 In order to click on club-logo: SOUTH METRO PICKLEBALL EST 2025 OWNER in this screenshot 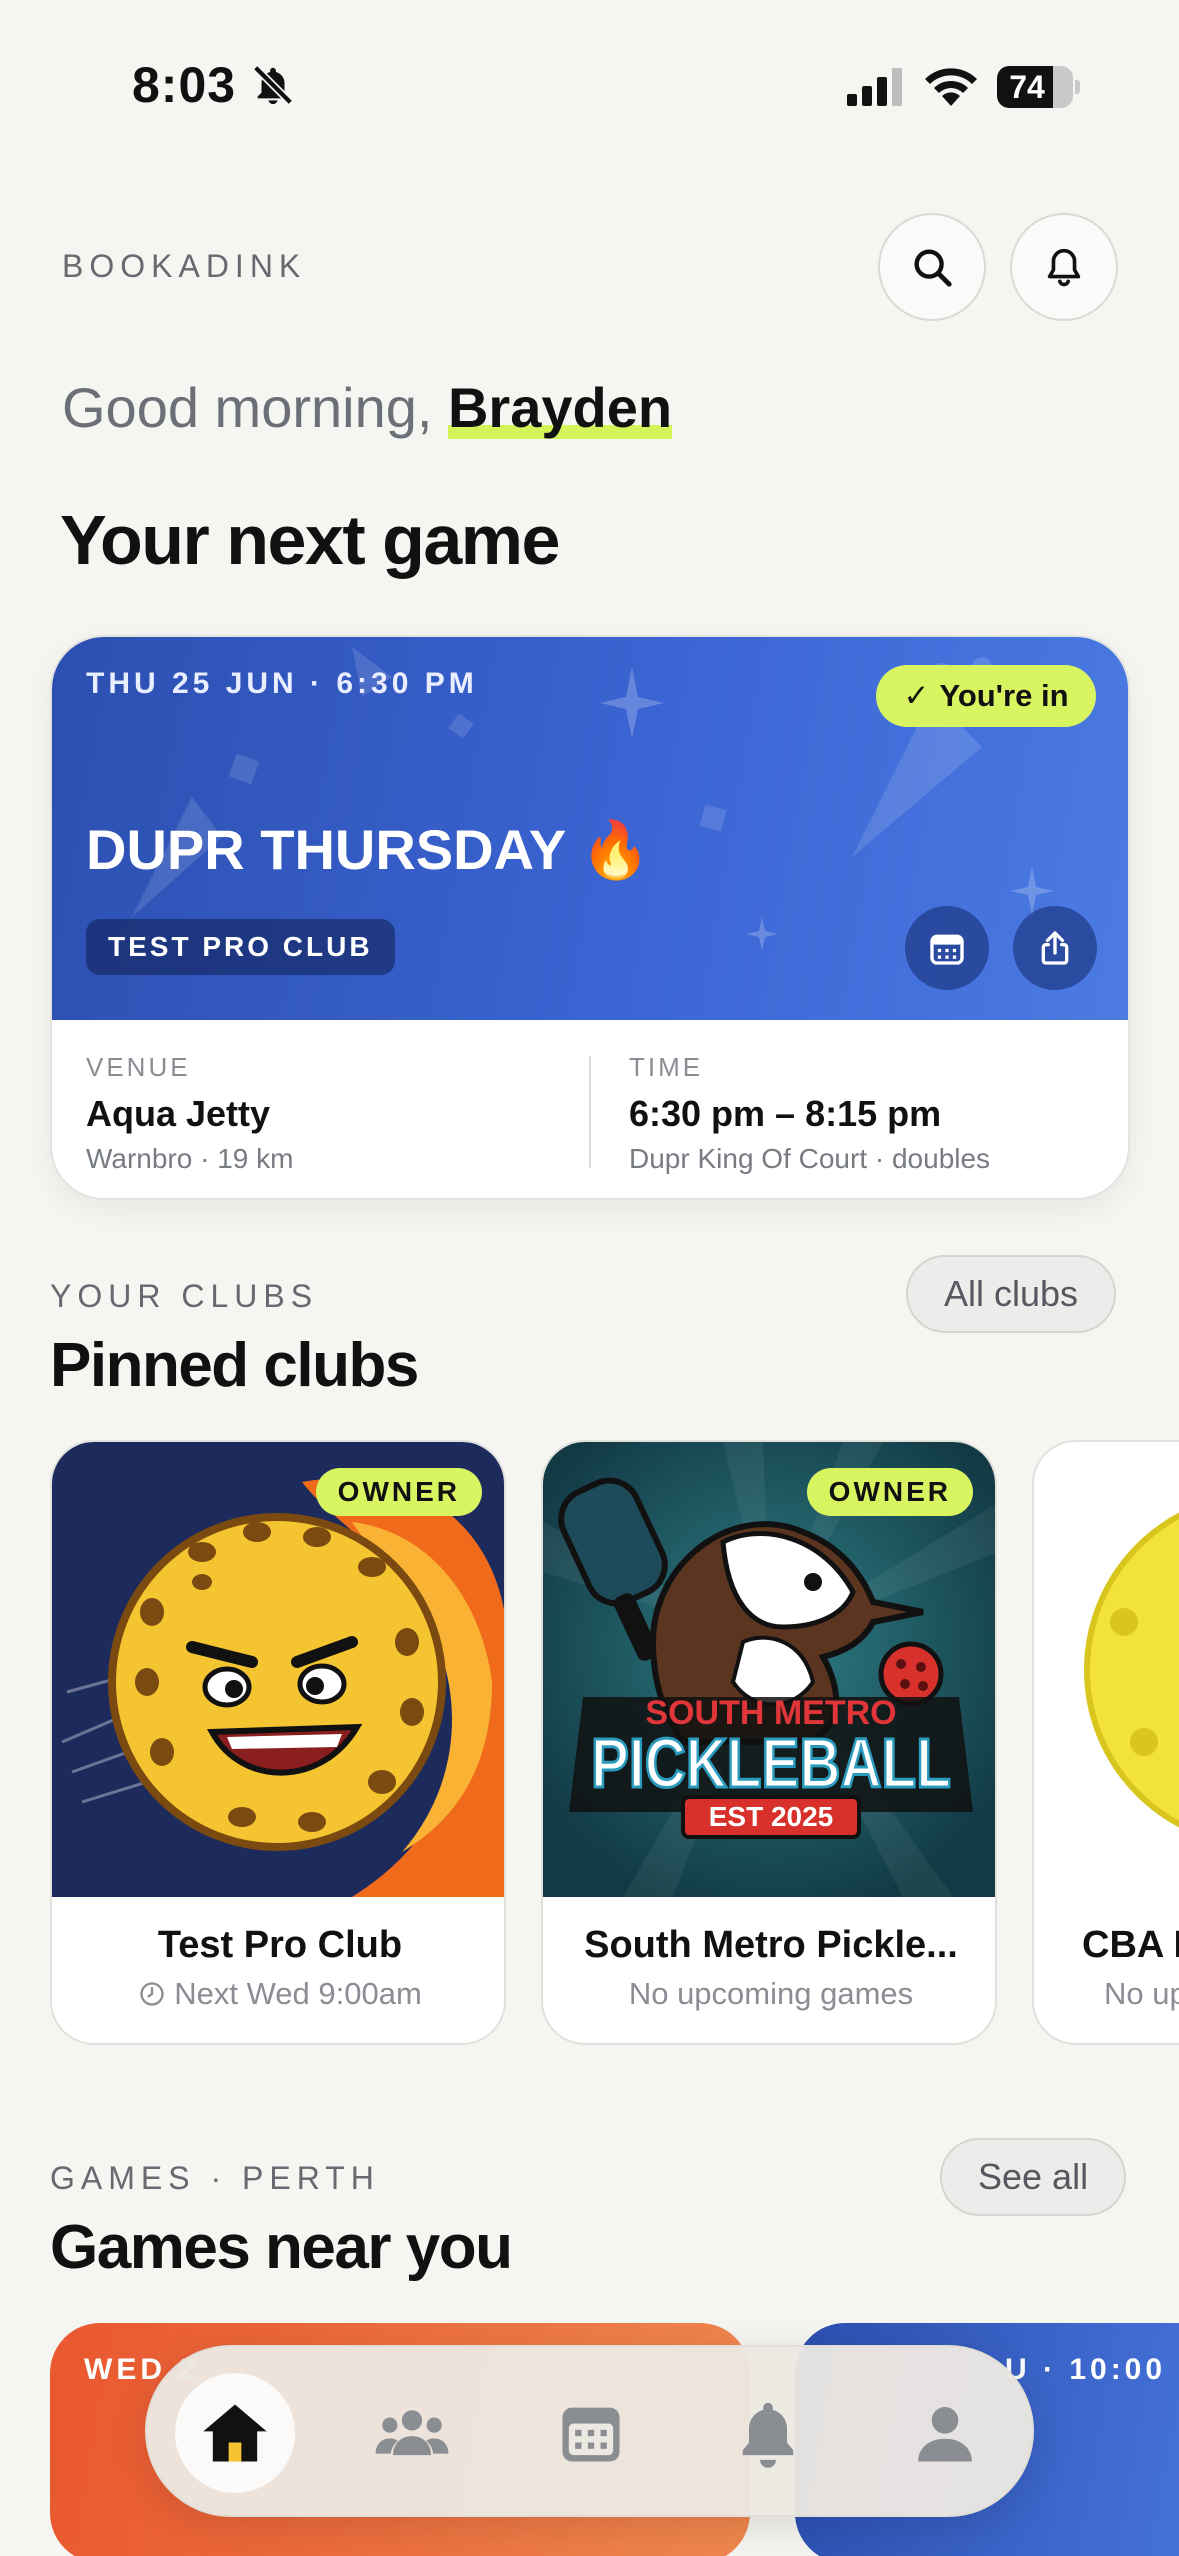, I will do `click(769, 1669)`.